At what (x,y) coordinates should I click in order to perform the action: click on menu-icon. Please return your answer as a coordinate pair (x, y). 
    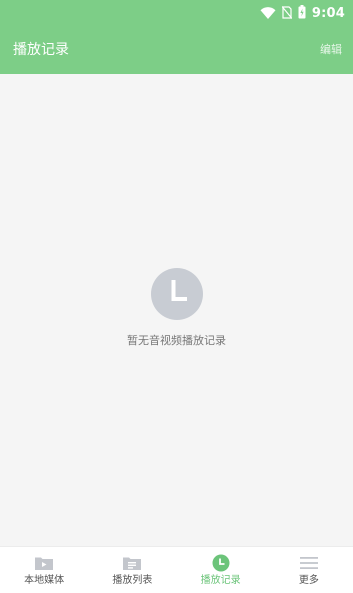
    Looking at the image, I should click on (309, 563).